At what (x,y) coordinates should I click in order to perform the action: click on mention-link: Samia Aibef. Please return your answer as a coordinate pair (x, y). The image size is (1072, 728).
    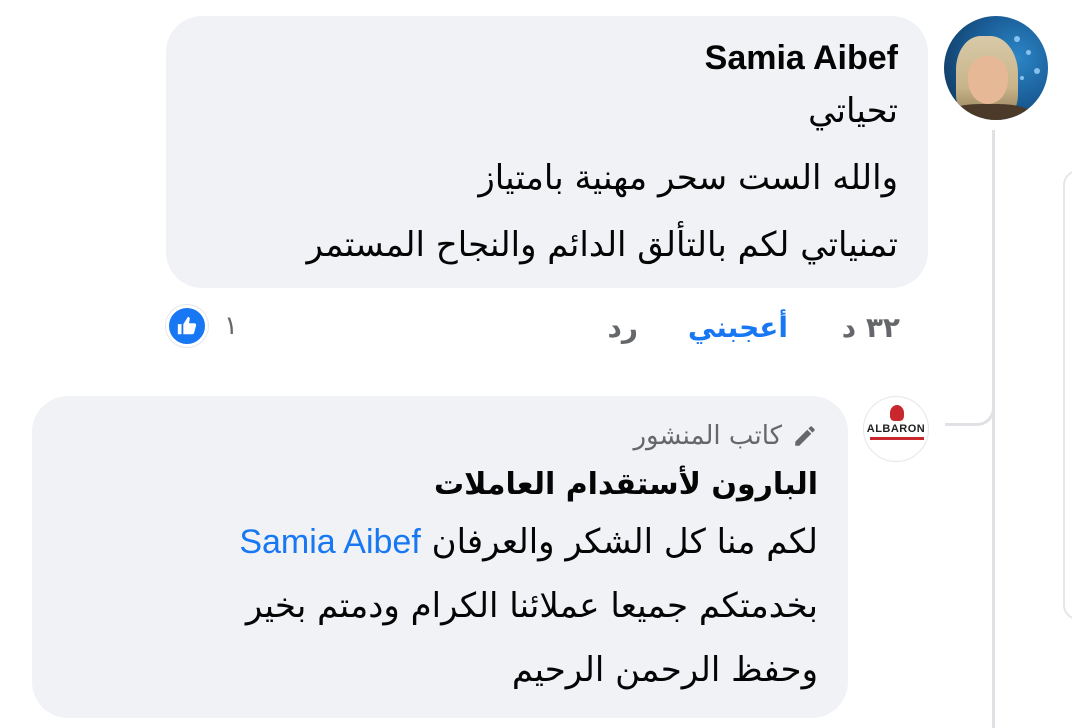
    Looking at the image, I should click on (329, 542).